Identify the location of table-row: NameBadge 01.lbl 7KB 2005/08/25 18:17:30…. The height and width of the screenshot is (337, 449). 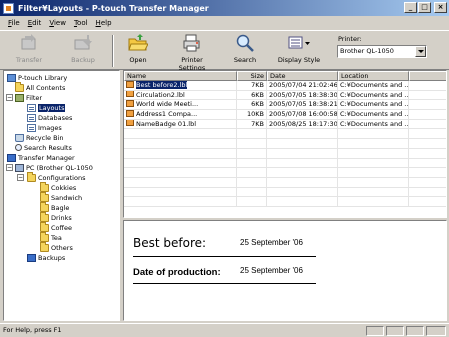
(285, 124).